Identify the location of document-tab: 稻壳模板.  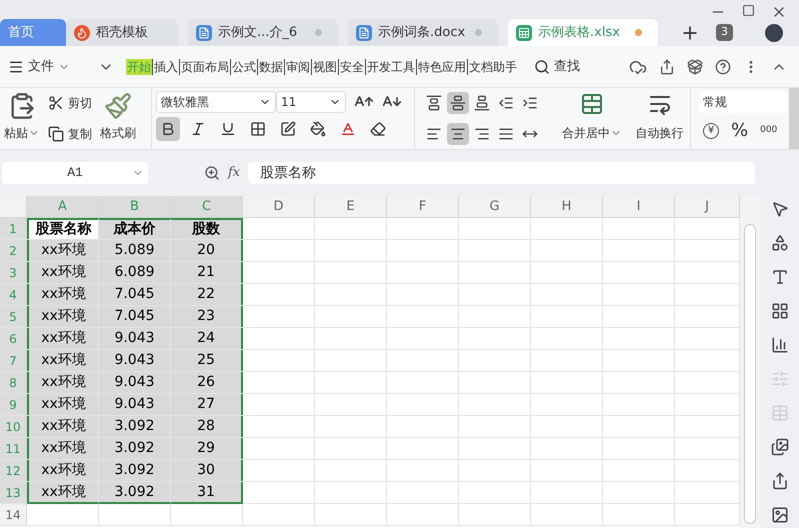
(122, 32).